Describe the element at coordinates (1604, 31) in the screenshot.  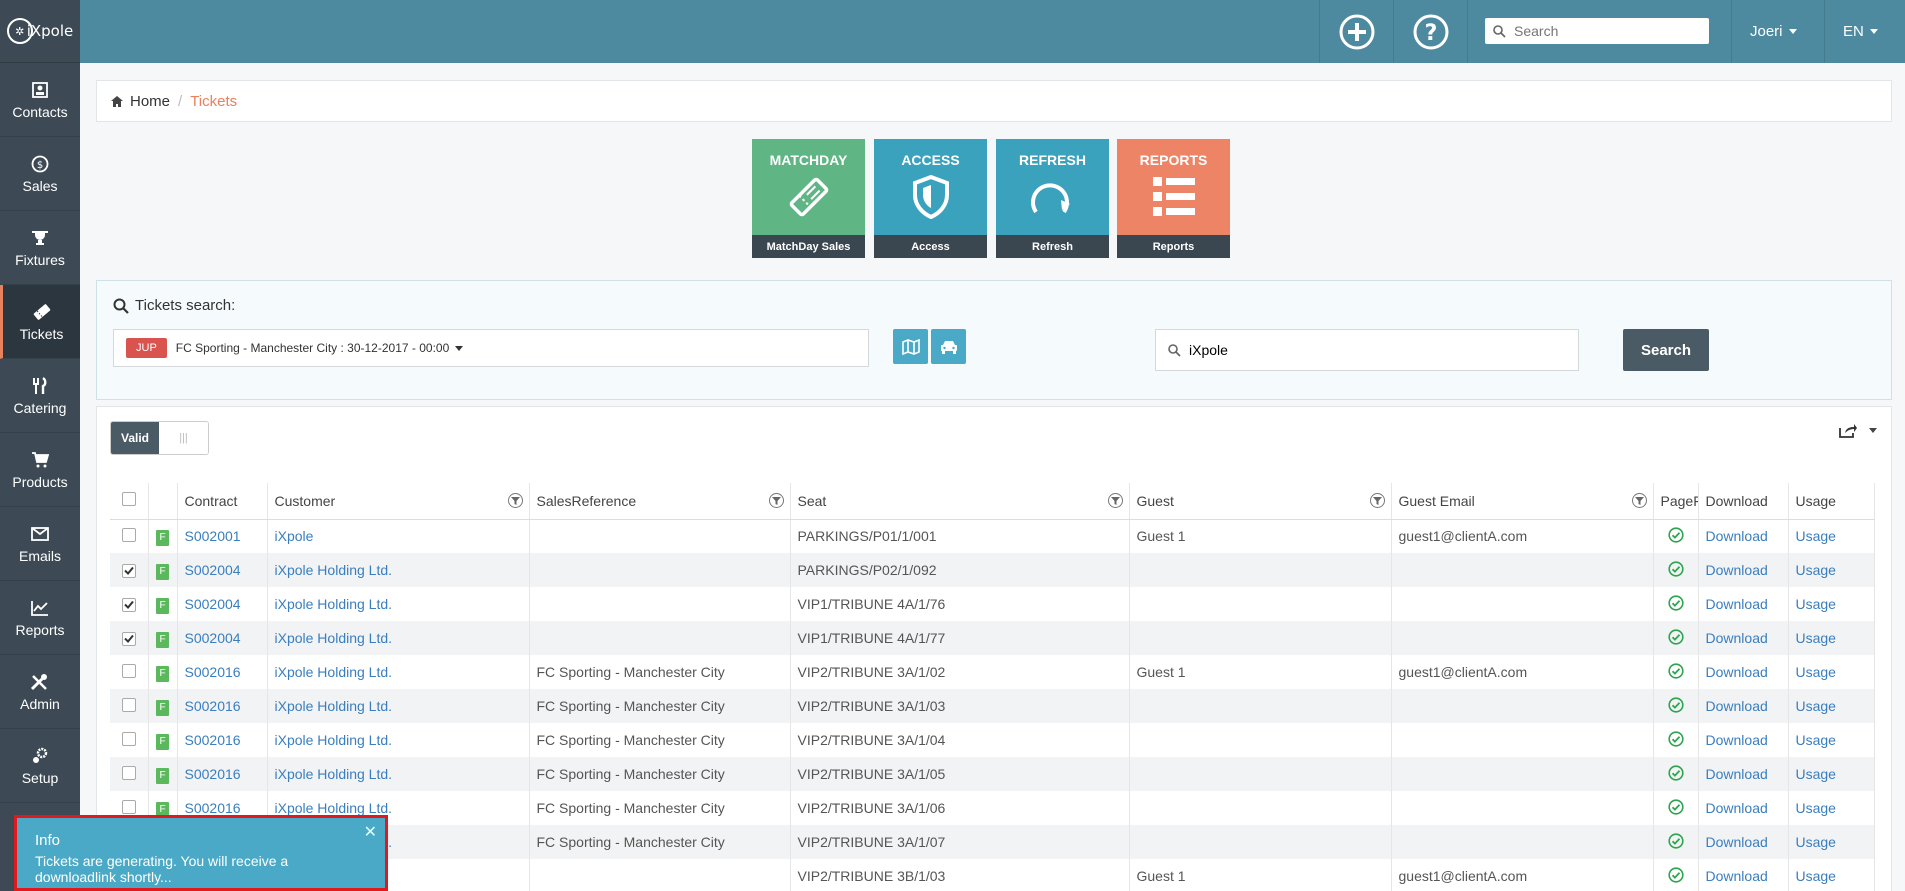
I see `global-search-input` at that location.